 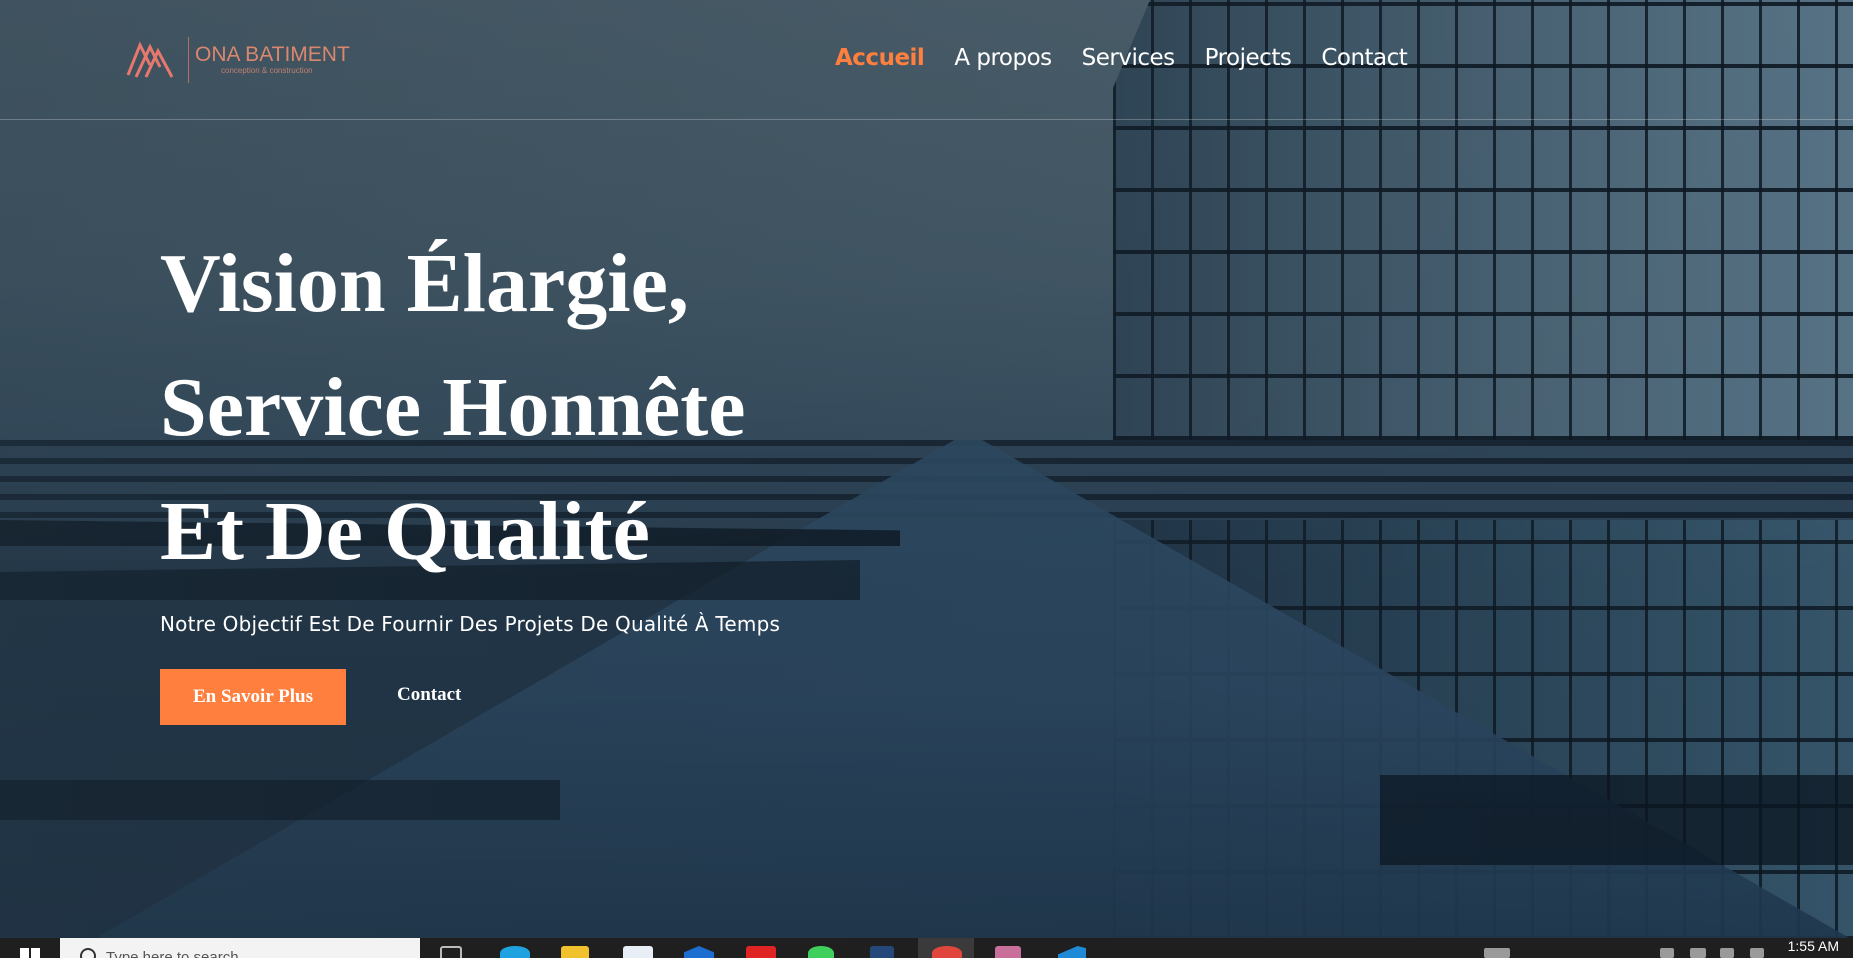 I want to click on search-placeholder: Type here to search, so click(x=172, y=953).